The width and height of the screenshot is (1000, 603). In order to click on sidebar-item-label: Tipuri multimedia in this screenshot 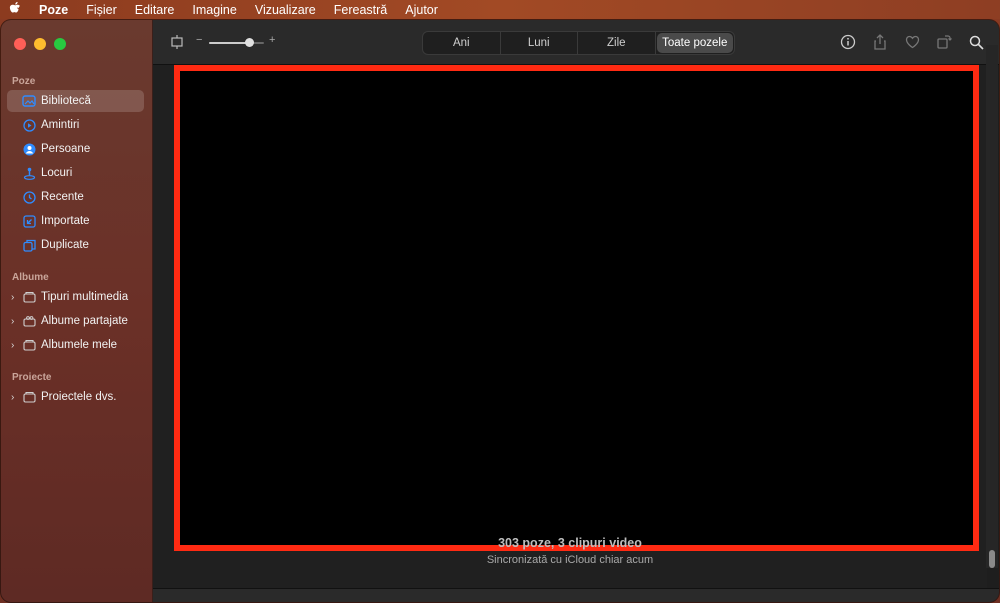, I will do `click(85, 297)`.